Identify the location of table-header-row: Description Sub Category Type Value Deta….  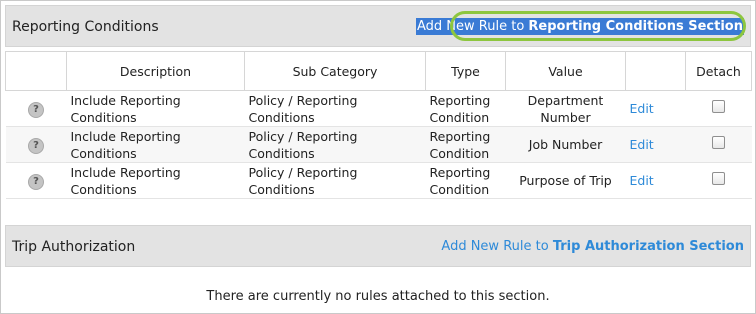
(378, 71).